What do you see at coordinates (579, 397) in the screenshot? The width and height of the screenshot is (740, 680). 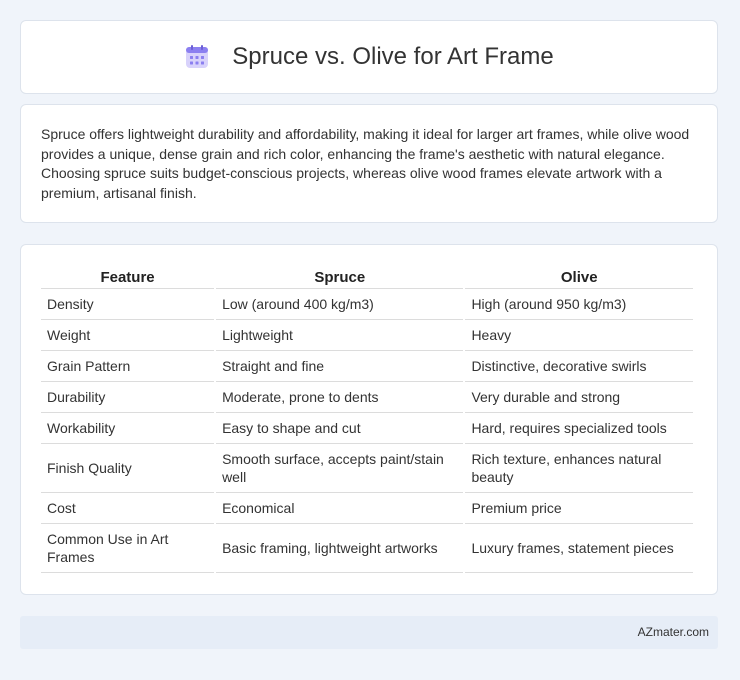 I see `olive-cell: Very durable and strong` at bounding box center [579, 397].